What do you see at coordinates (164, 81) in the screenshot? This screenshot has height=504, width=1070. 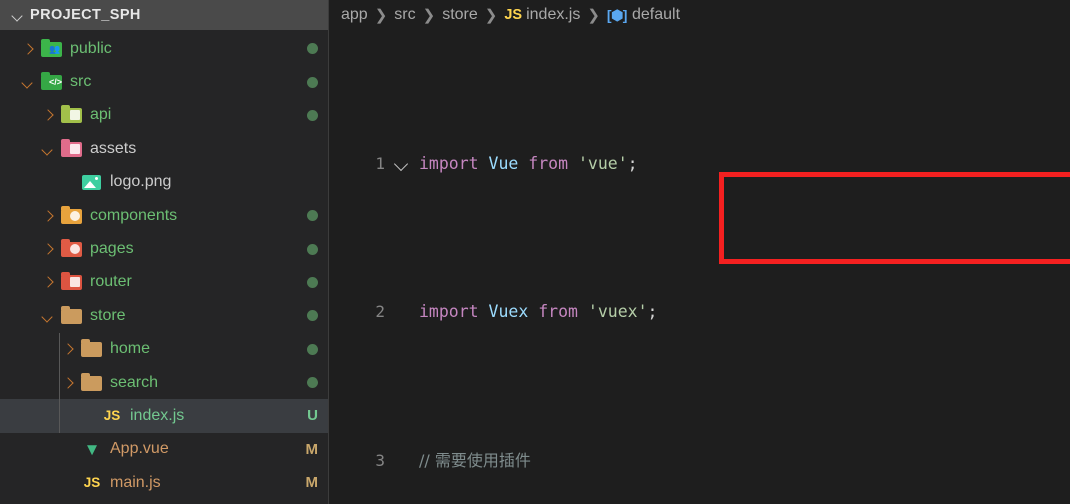 I see `tree-row-src: </> src` at bounding box center [164, 81].